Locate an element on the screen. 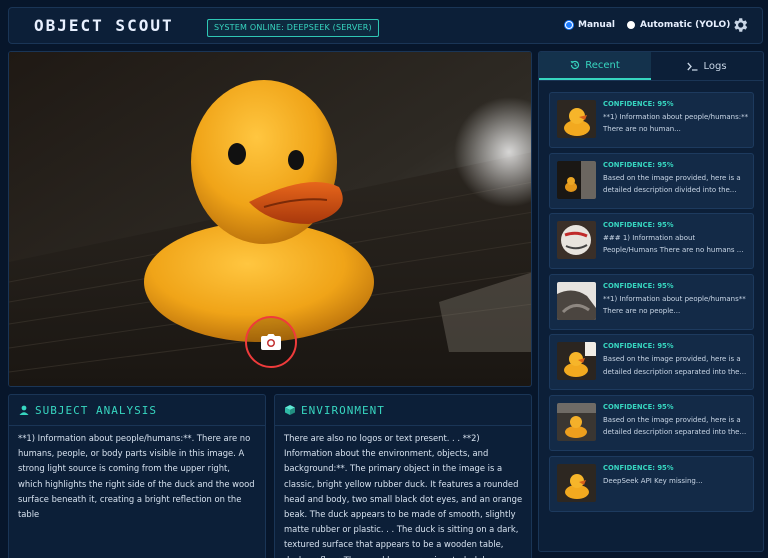 The height and width of the screenshot is (558, 768). tab-logs: Logs is located at coordinates (707, 66).